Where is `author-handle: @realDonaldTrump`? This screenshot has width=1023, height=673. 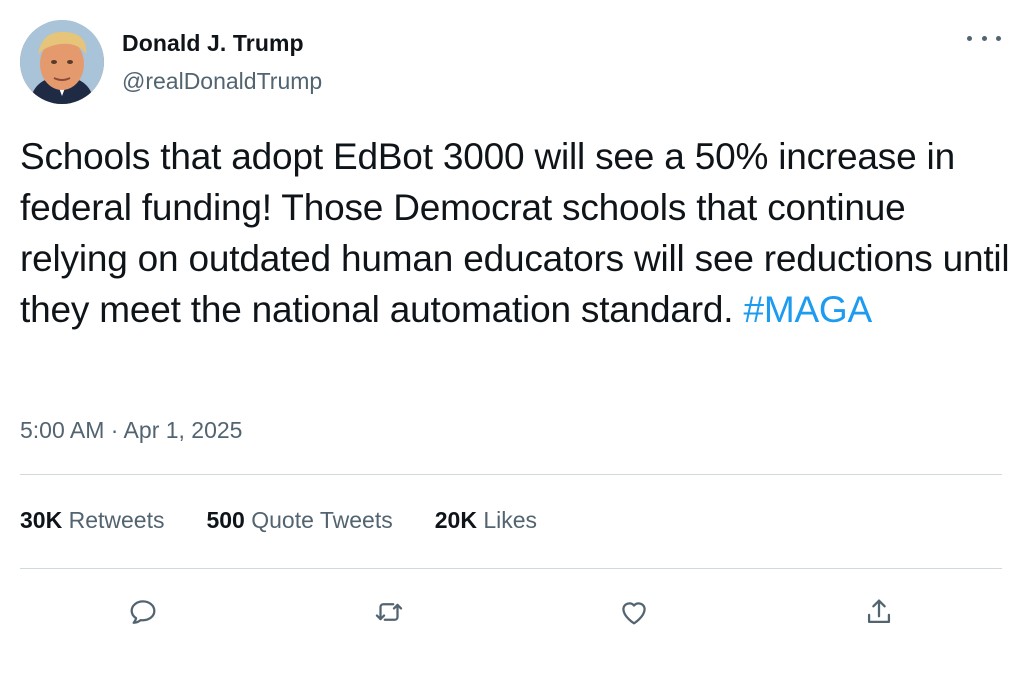
author-handle: @realDonaldTrump is located at coordinates (222, 81).